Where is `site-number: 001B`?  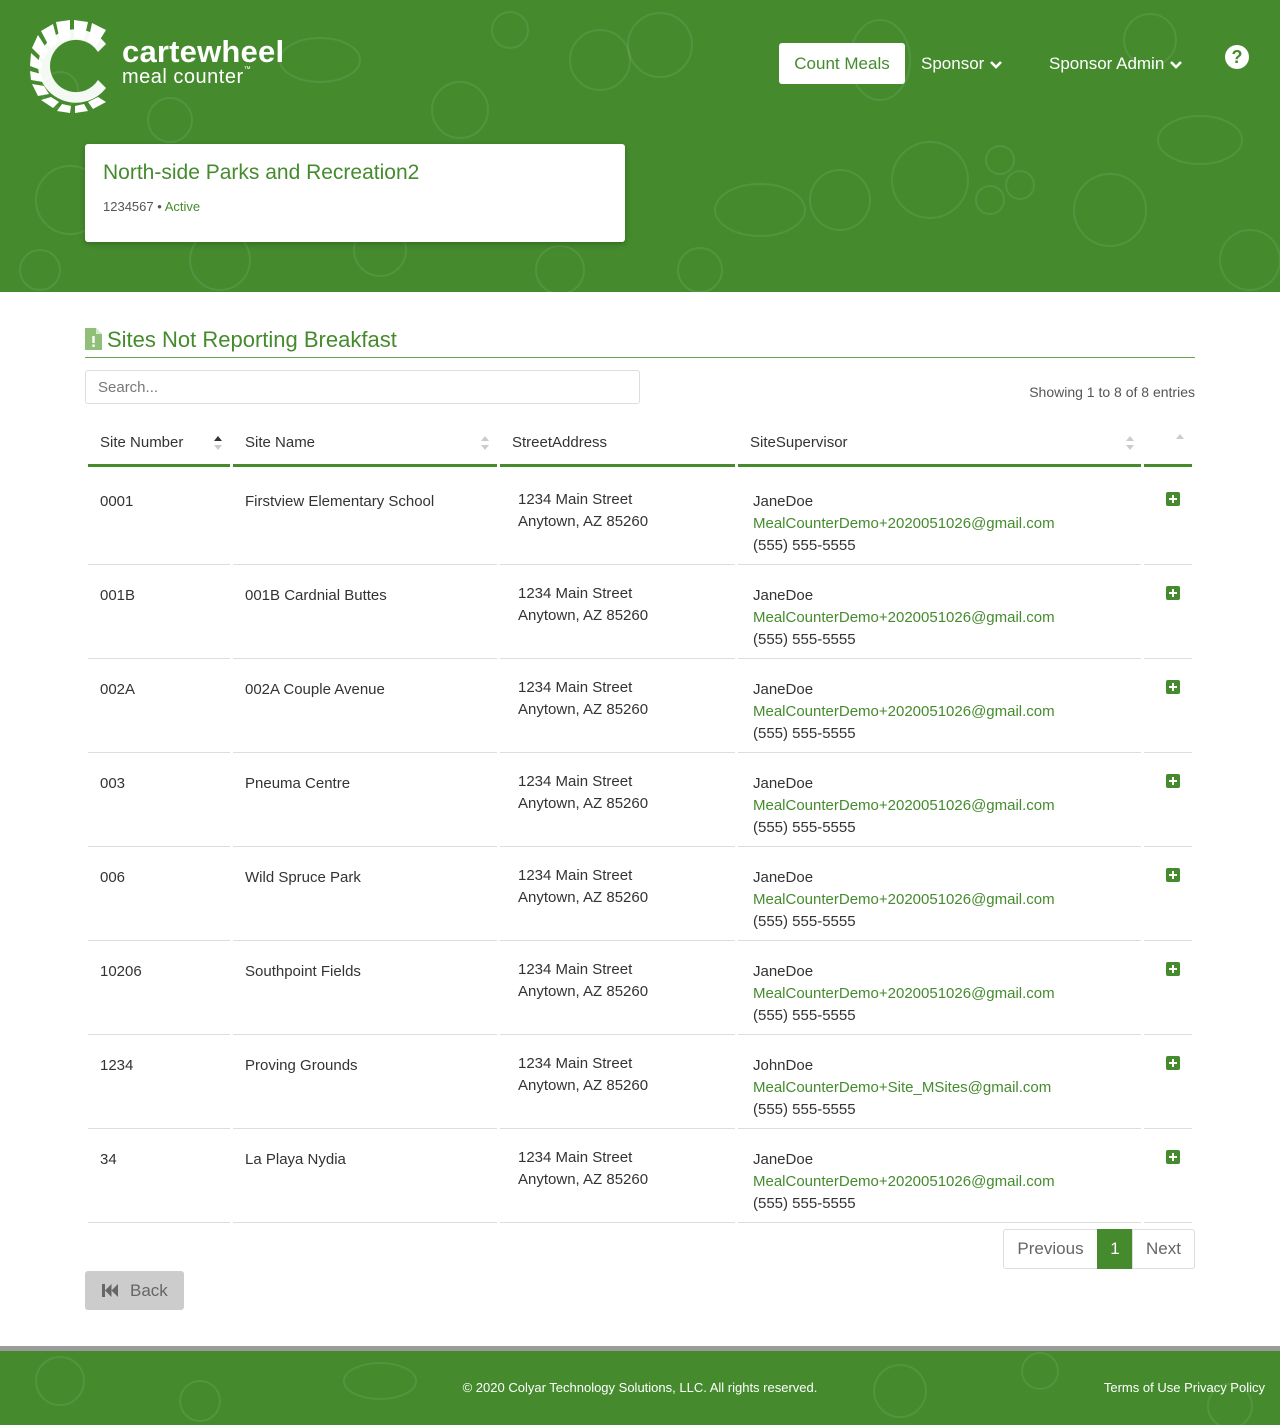
site-number: 001B is located at coordinates (118, 595).